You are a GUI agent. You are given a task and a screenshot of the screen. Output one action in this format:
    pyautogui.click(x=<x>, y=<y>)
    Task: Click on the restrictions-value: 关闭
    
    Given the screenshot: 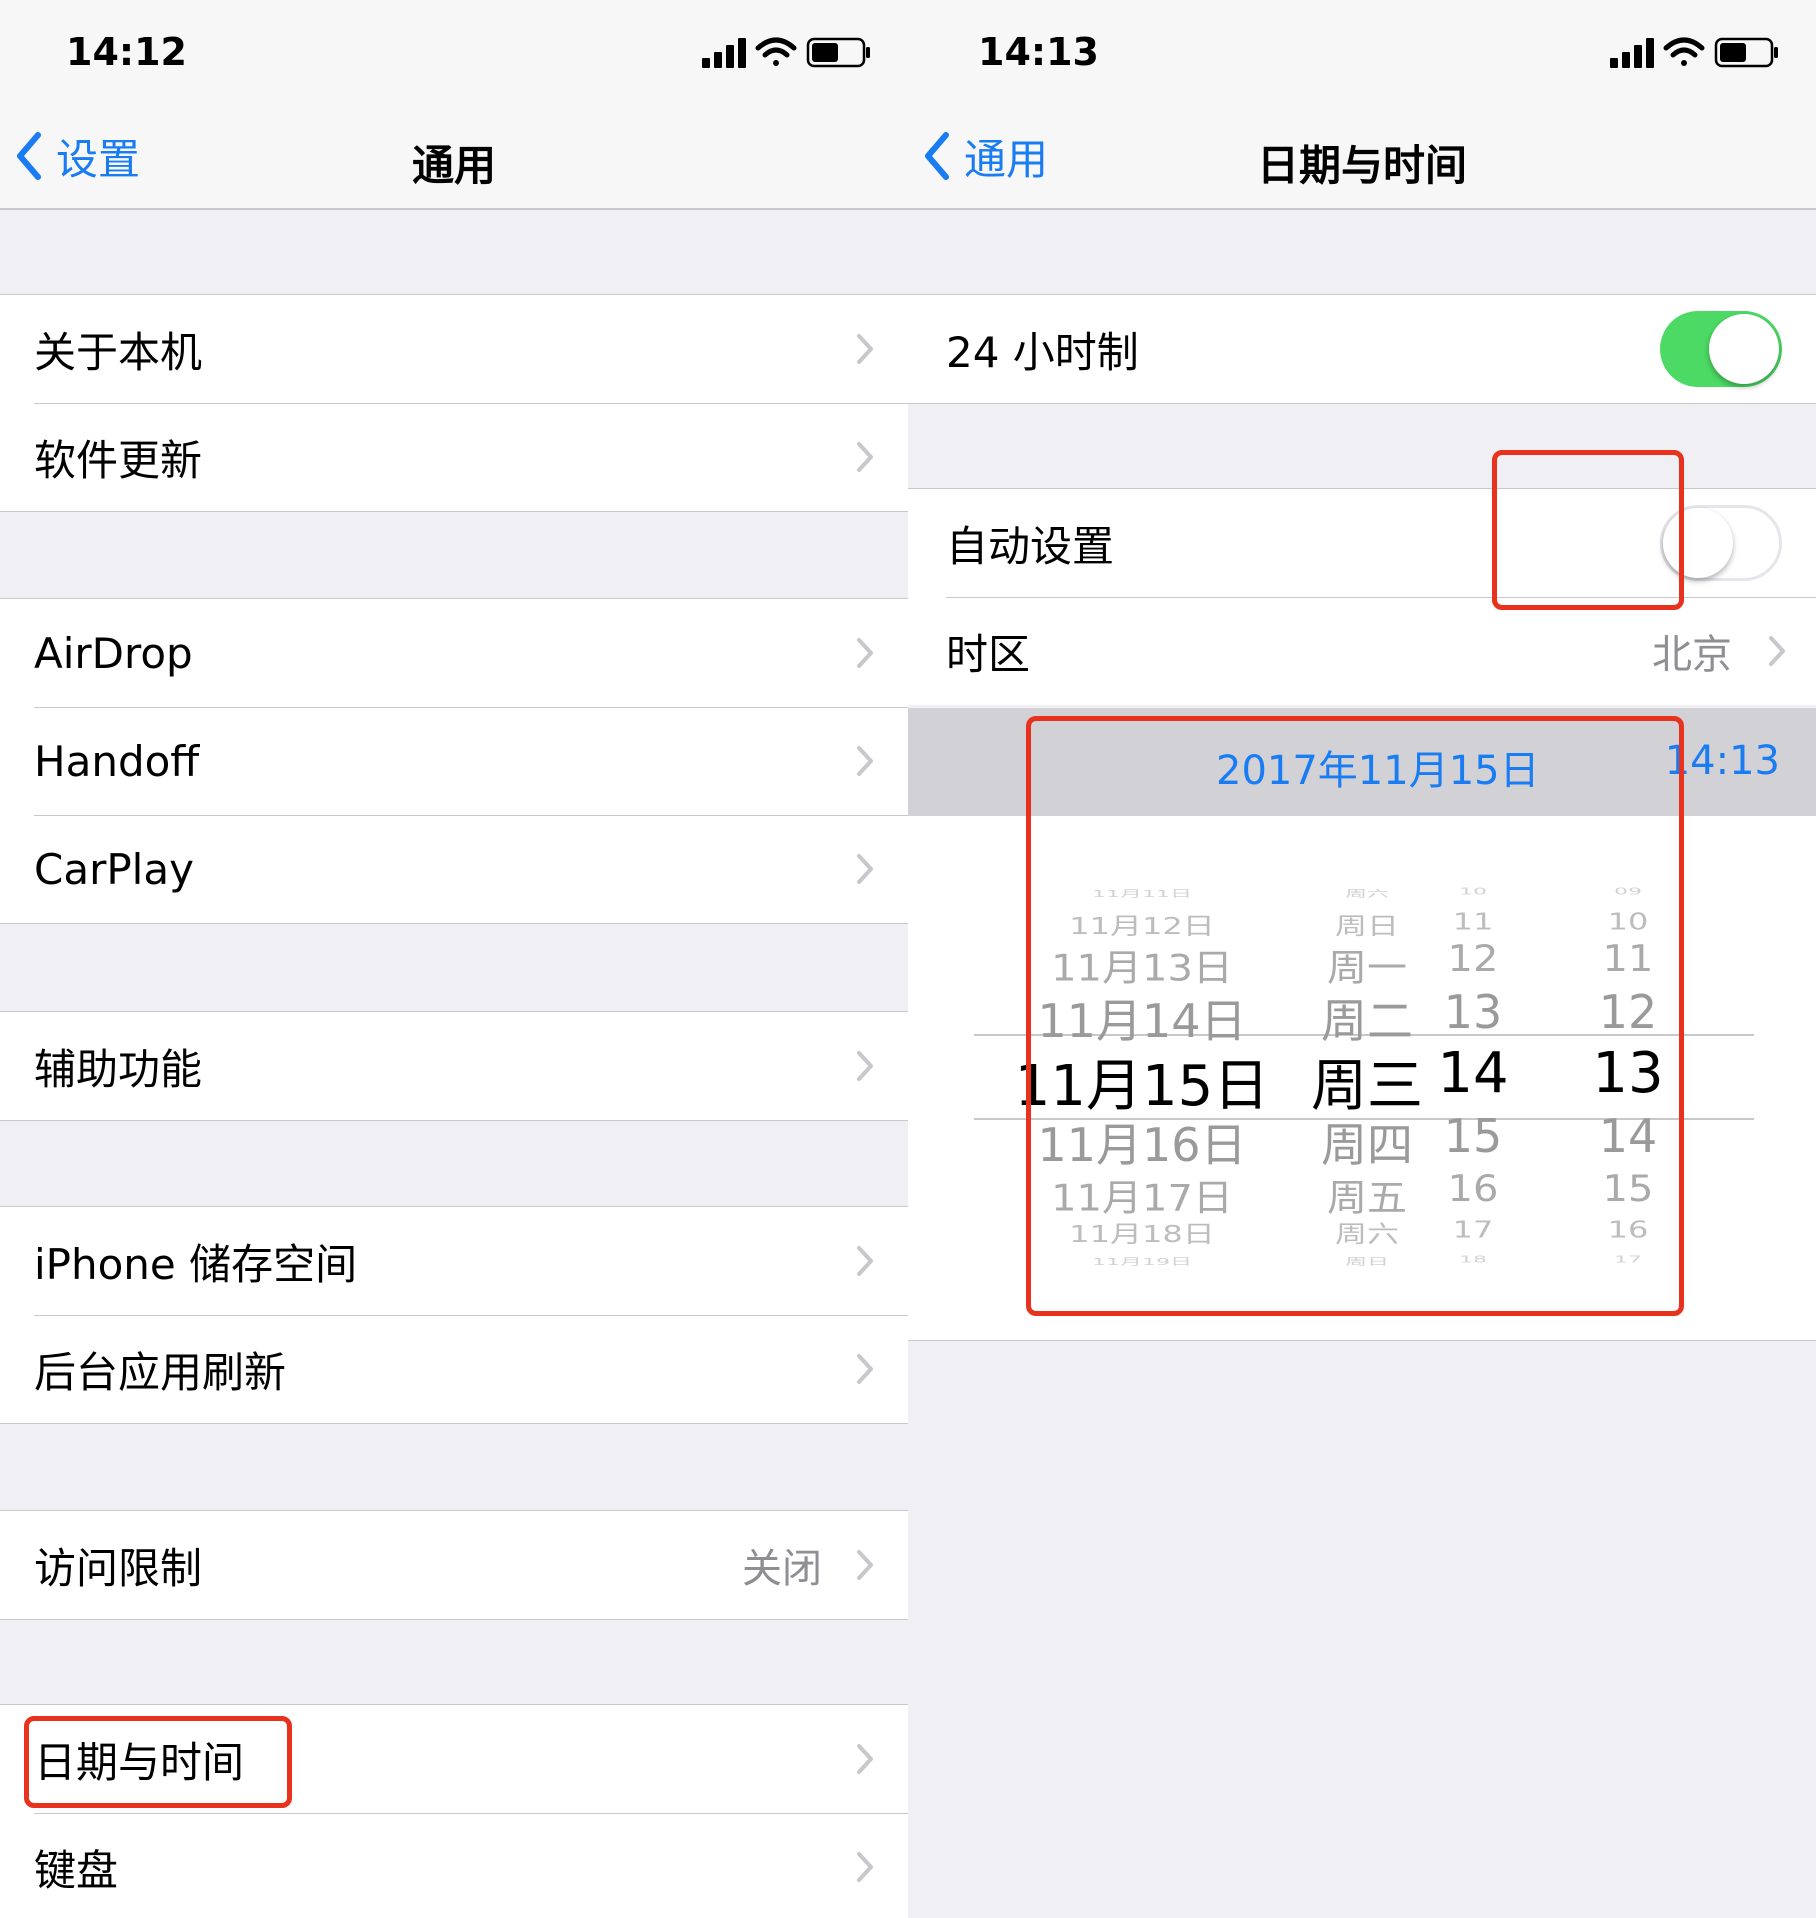 What is the action you would take?
    pyautogui.click(x=782, y=1569)
    